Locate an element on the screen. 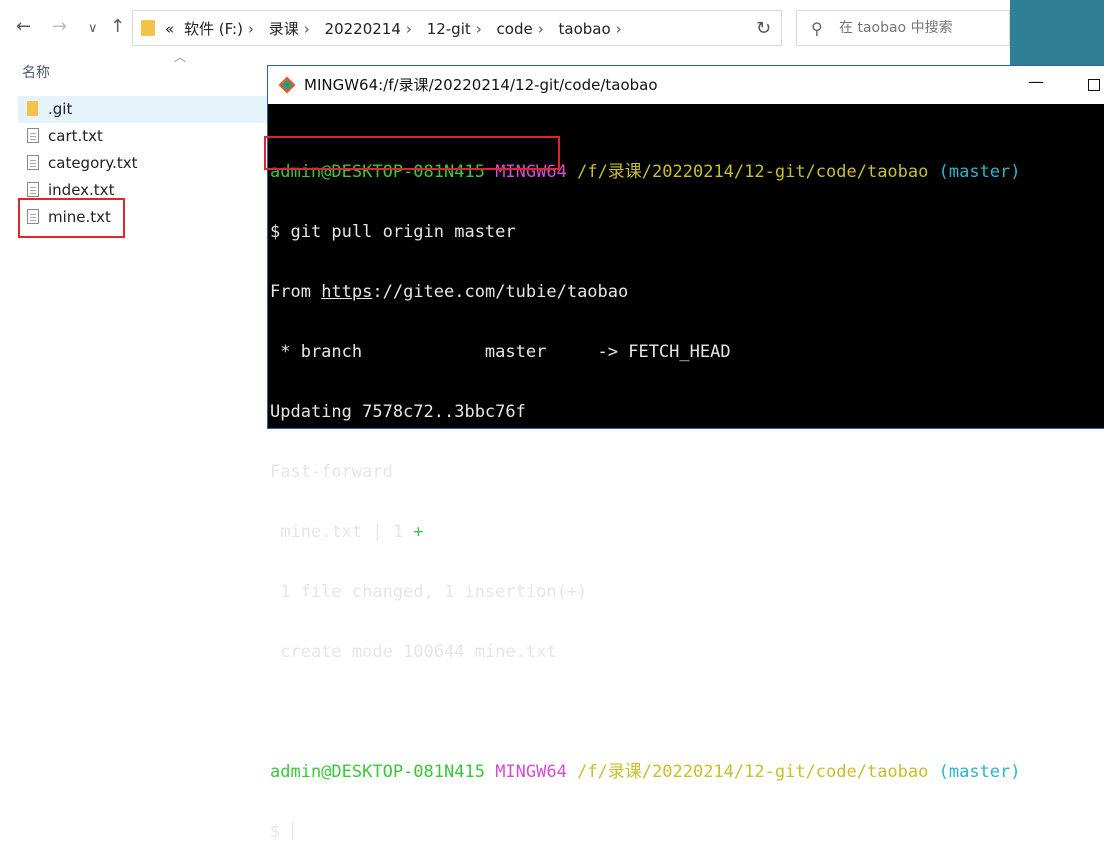  output-line: From https://gitee.com/tubie/taobao is located at coordinates (645, 292).